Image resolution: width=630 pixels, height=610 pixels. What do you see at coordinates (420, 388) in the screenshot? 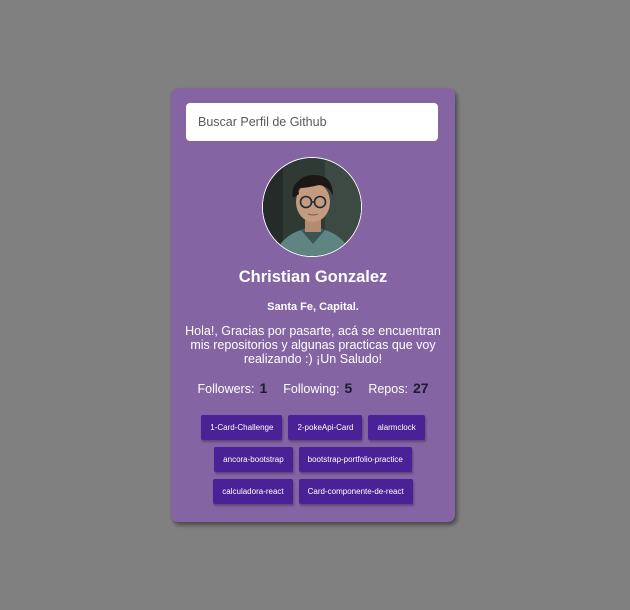
I see `repos-count: 27` at bounding box center [420, 388].